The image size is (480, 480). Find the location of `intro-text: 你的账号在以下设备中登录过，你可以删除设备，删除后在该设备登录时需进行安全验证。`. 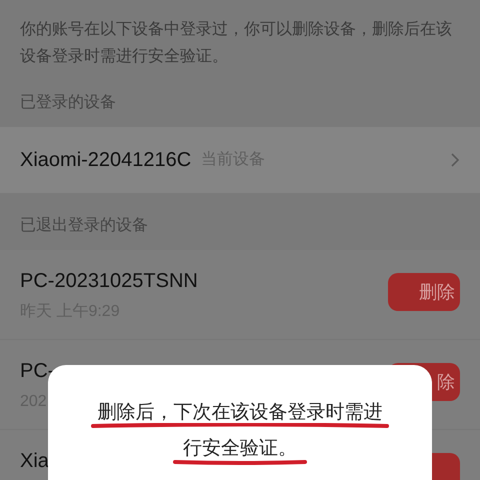

intro-text: 你的账号在以下设备中登录过，你可以删除设备，删除后在该设备登录时需进行安全验证。 is located at coordinates (236, 43).